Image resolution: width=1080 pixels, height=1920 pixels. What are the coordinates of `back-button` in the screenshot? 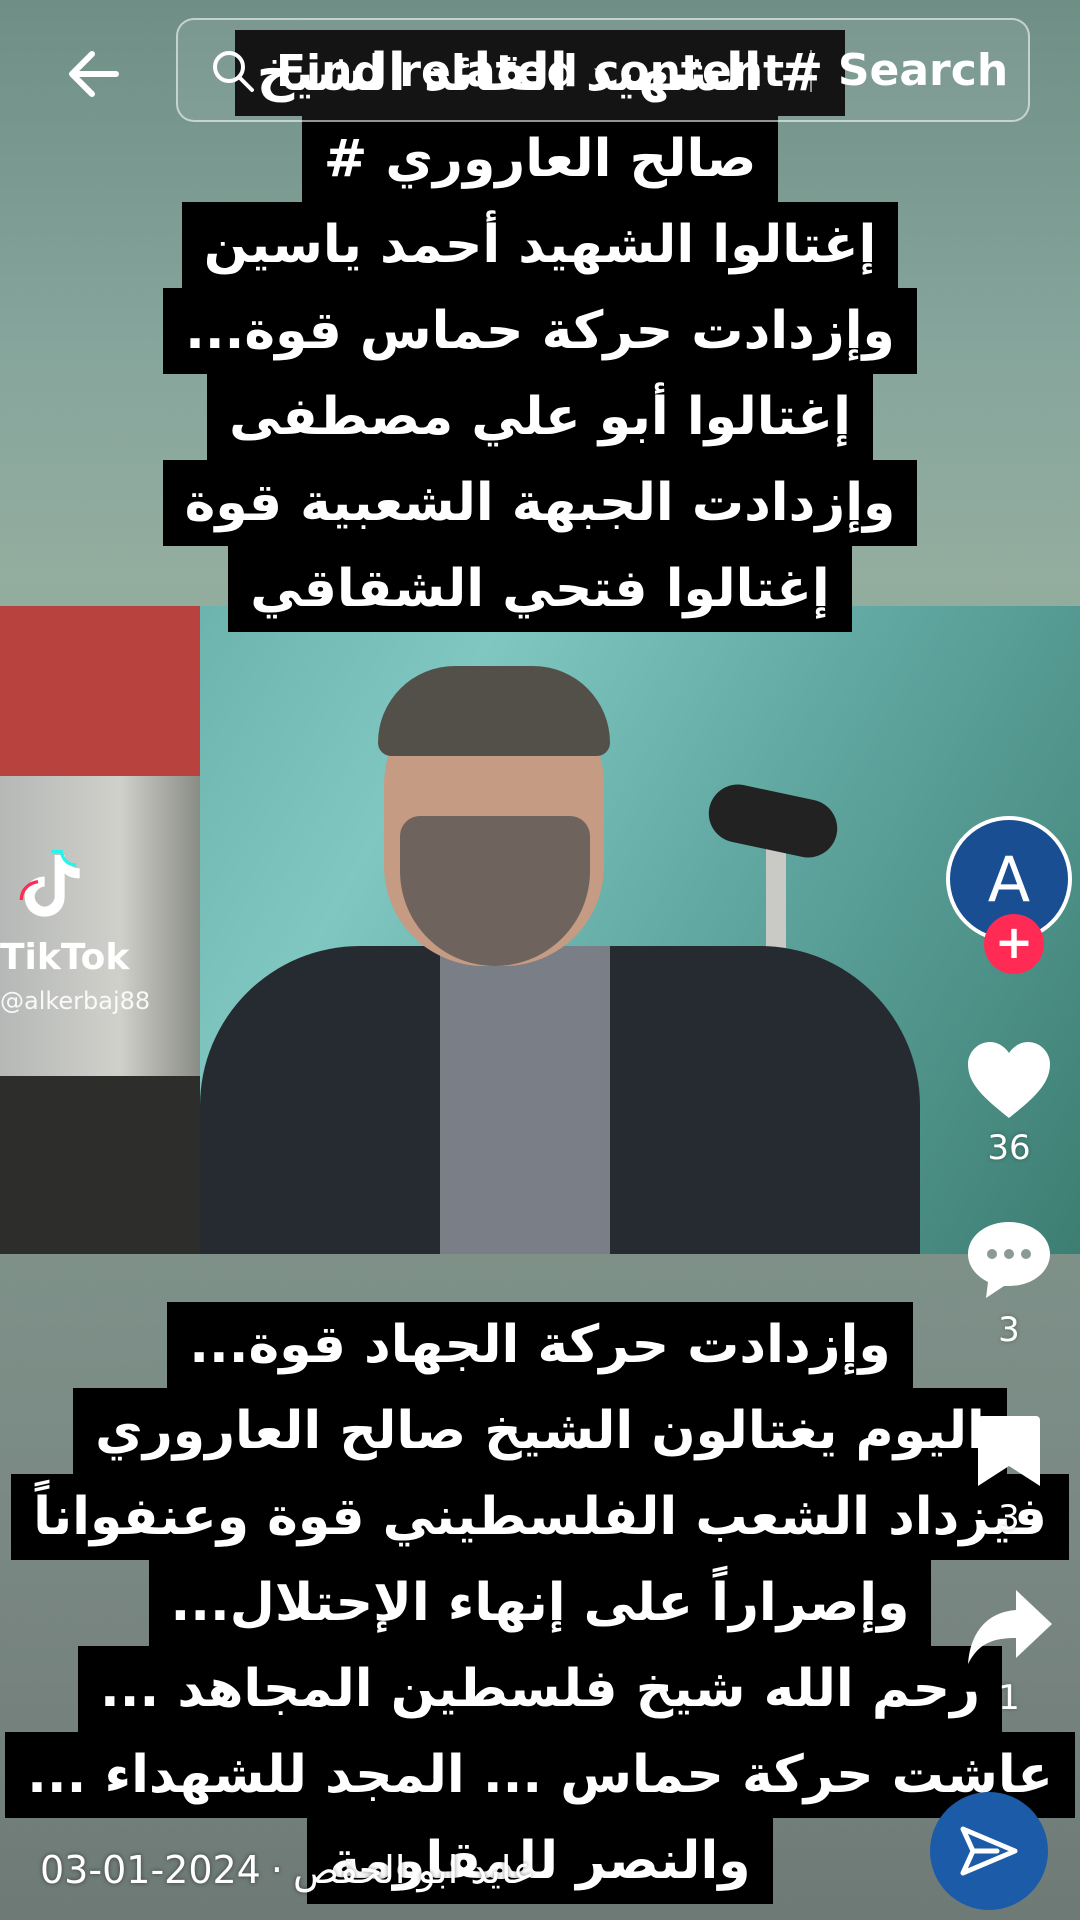 It's located at (94, 74).